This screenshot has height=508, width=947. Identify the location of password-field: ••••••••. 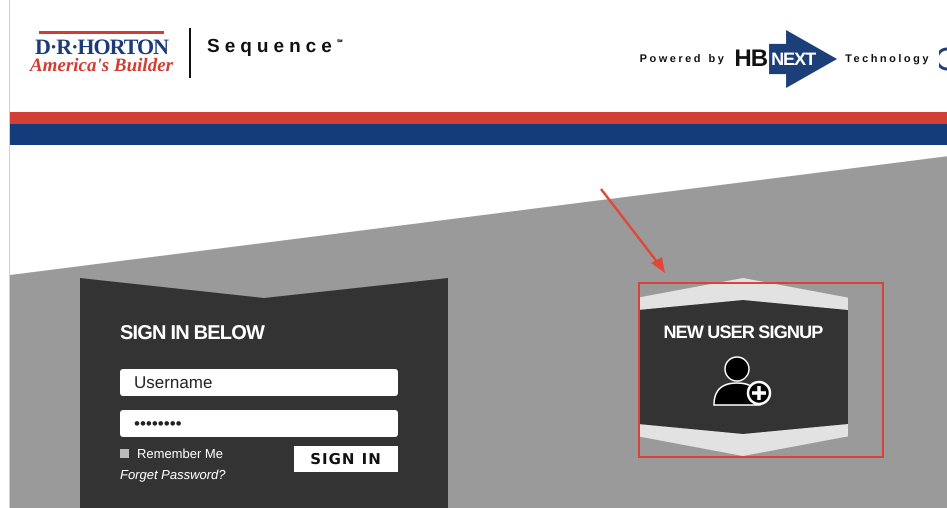
(259, 423).